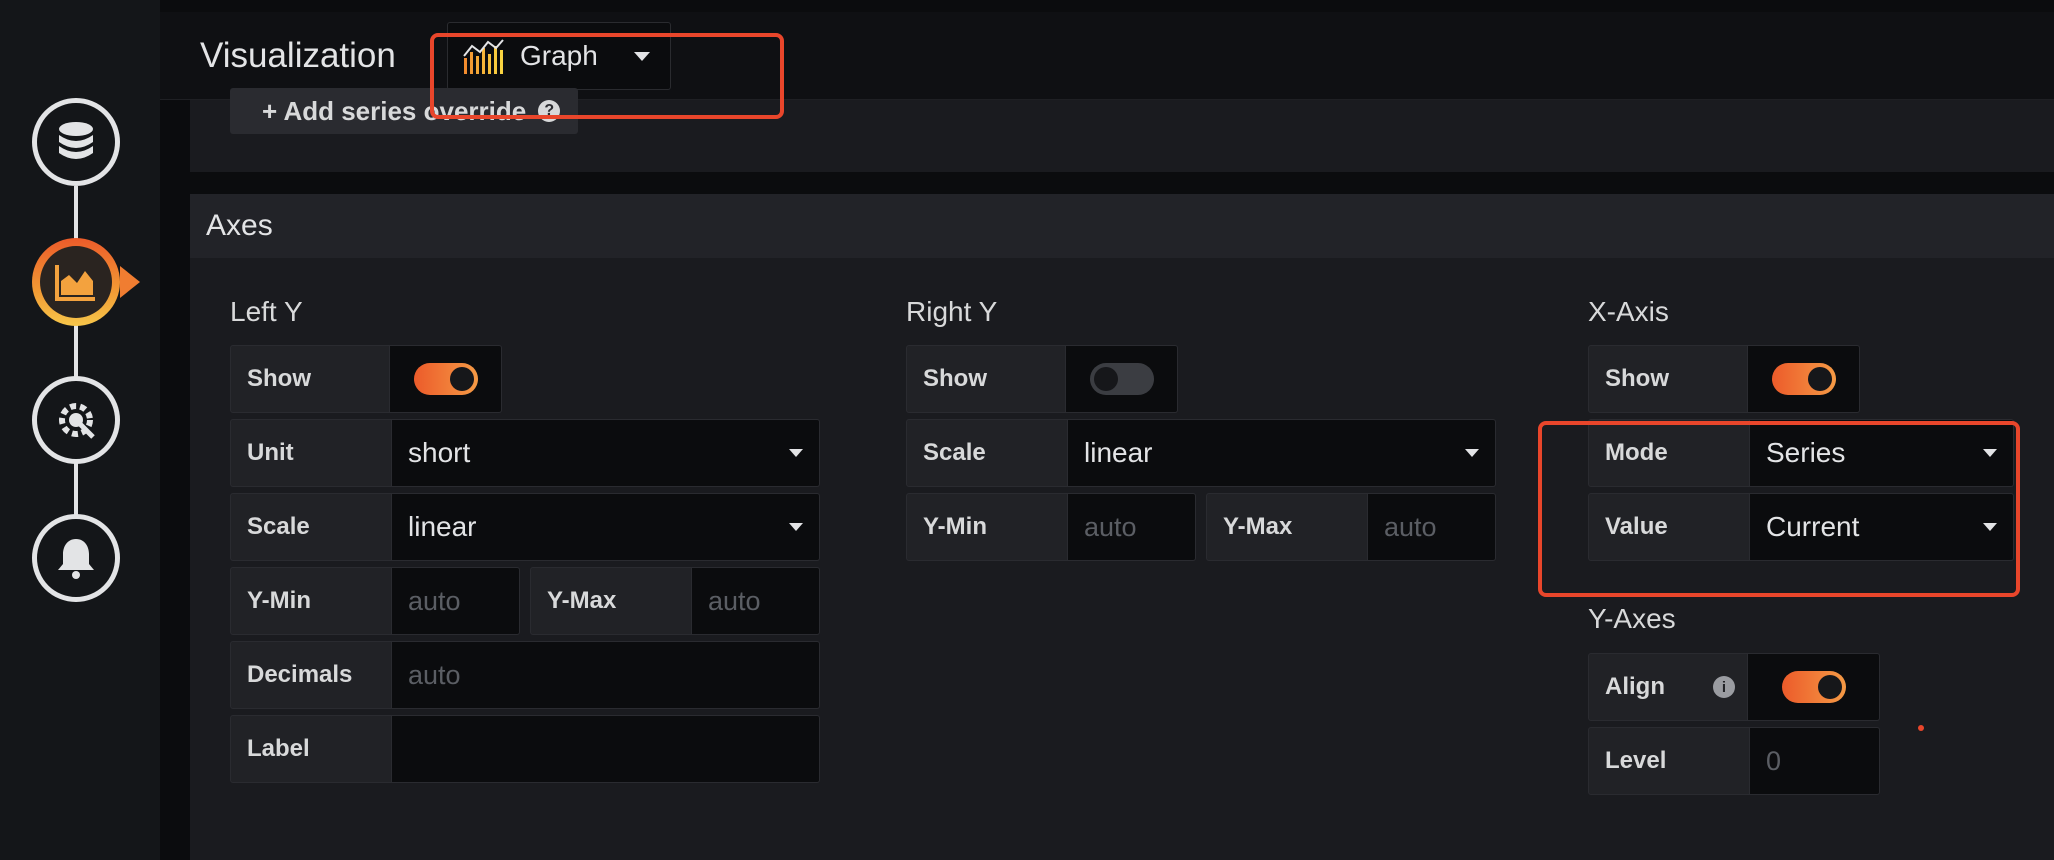 This screenshot has height=860, width=2054. I want to click on left-y-label-input, so click(606, 749).